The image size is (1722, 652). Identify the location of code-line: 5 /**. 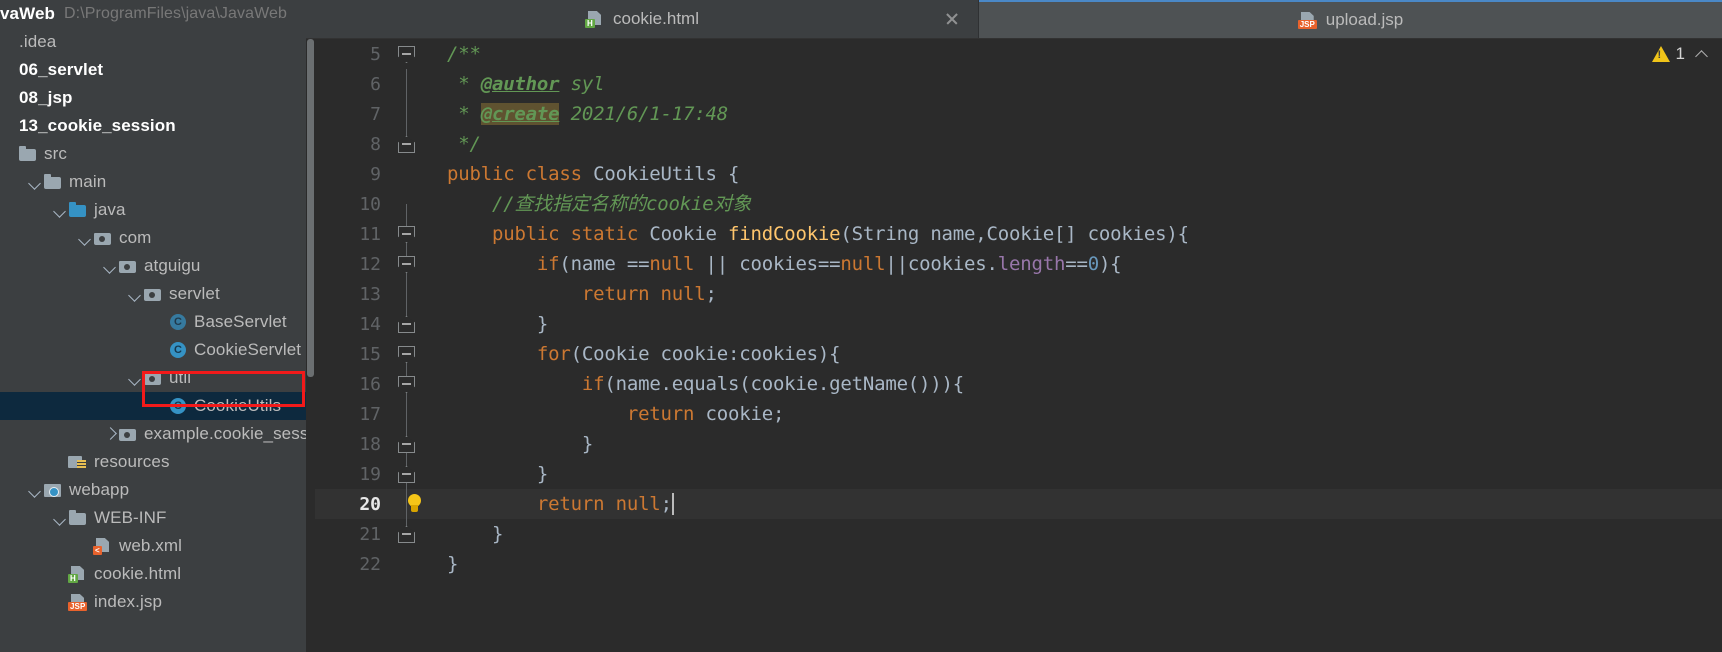
(1018, 54).